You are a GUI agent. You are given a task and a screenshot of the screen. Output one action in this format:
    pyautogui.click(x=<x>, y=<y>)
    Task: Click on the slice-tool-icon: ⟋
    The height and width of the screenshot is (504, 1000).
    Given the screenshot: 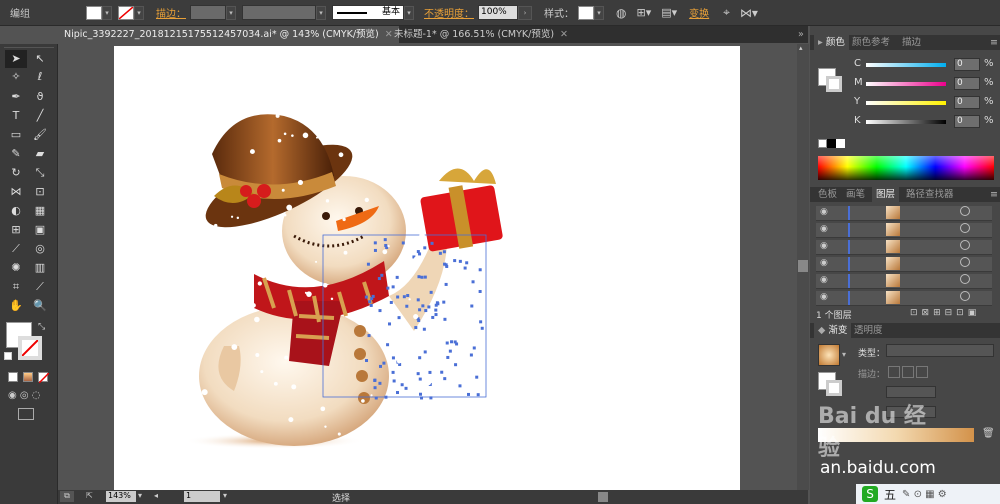 What is the action you would take?
    pyautogui.click(x=40, y=287)
    